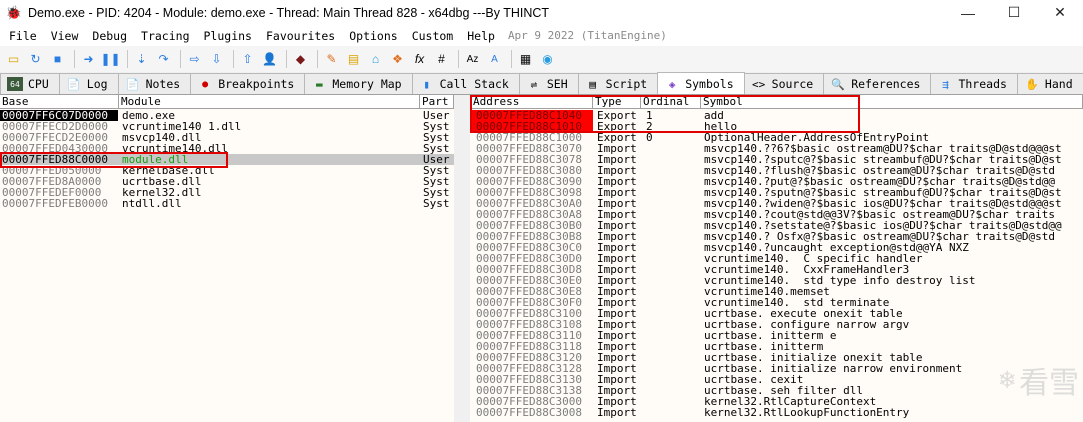 This screenshot has height=422, width=1083. I want to click on tab-call-stack: ▮ Call Stack, so click(465, 83).